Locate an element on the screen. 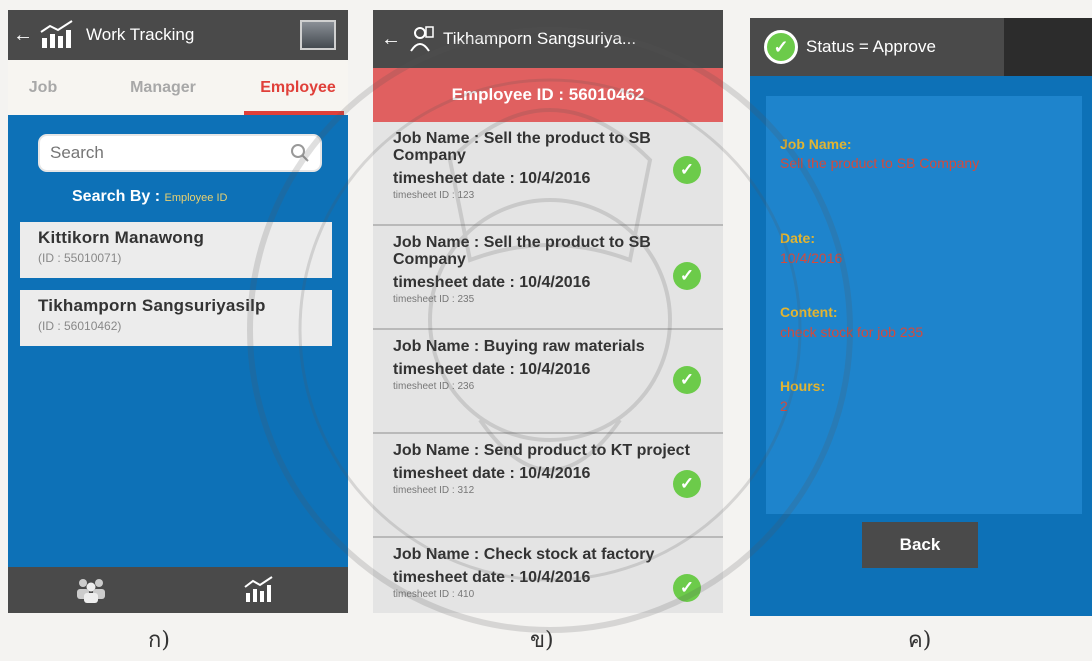 The height and width of the screenshot is (661, 1092). job-name: Job Name : Send product to KT project is located at coordinates (541, 450).